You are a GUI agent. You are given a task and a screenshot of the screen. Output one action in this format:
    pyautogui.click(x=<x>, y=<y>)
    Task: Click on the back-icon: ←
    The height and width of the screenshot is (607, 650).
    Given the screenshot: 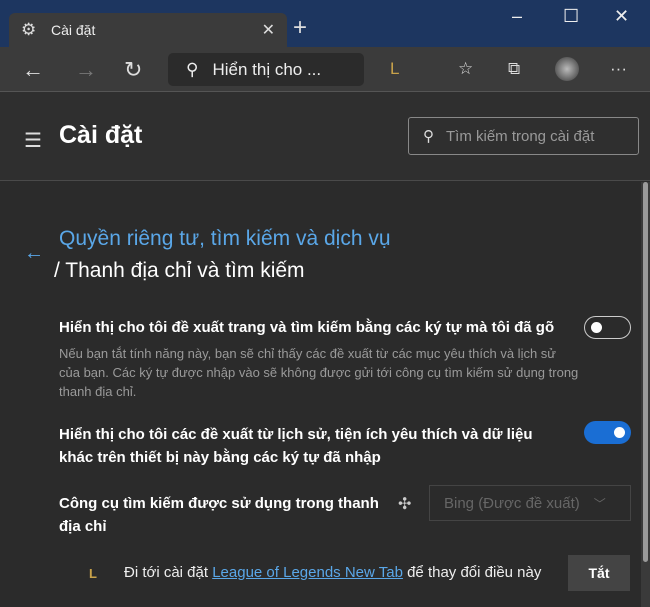 What is the action you would take?
    pyautogui.click(x=33, y=70)
    